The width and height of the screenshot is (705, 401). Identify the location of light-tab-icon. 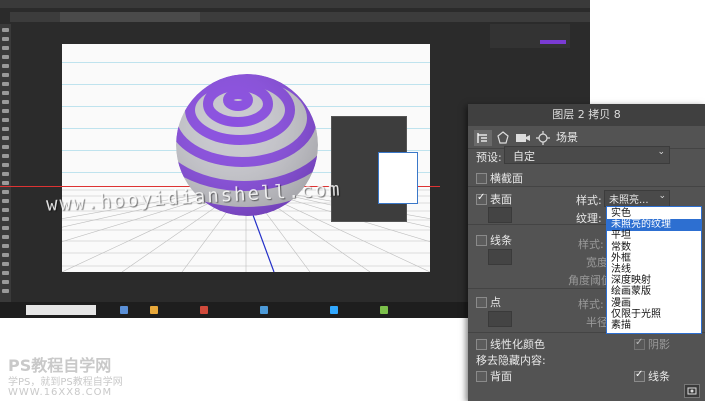
(543, 138).